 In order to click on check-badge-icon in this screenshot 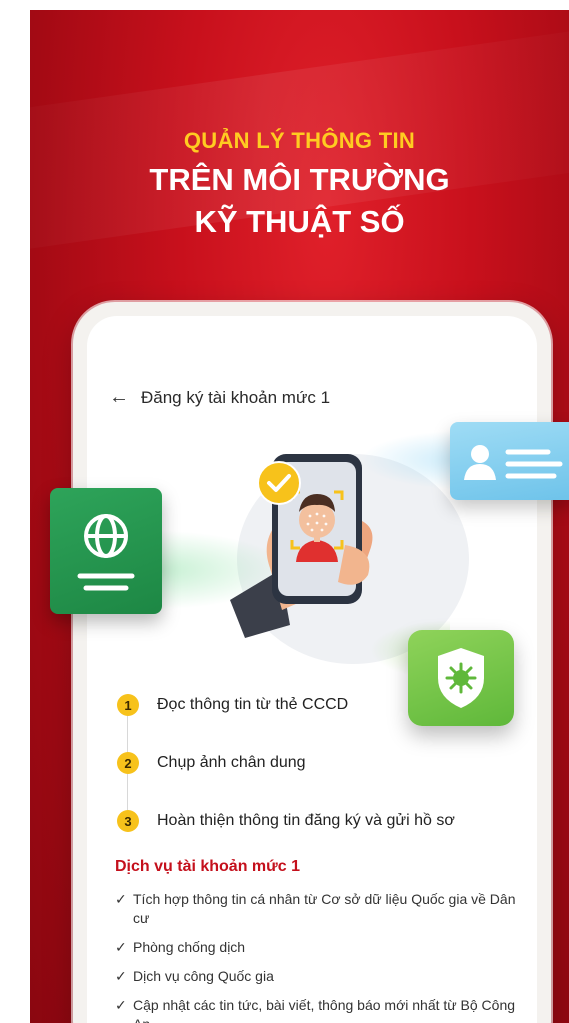, I will do `click(279, 483)`.